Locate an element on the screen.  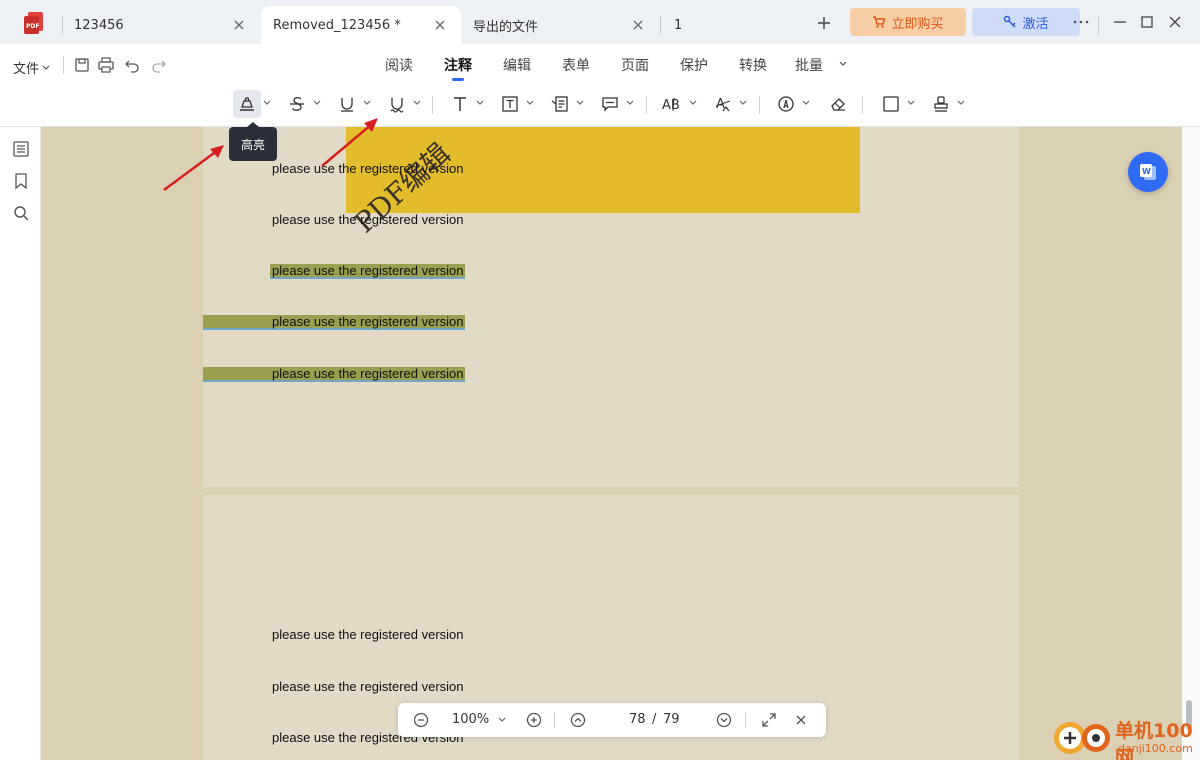
insert-text-tool-button: A is located at coordinates (723, 104).